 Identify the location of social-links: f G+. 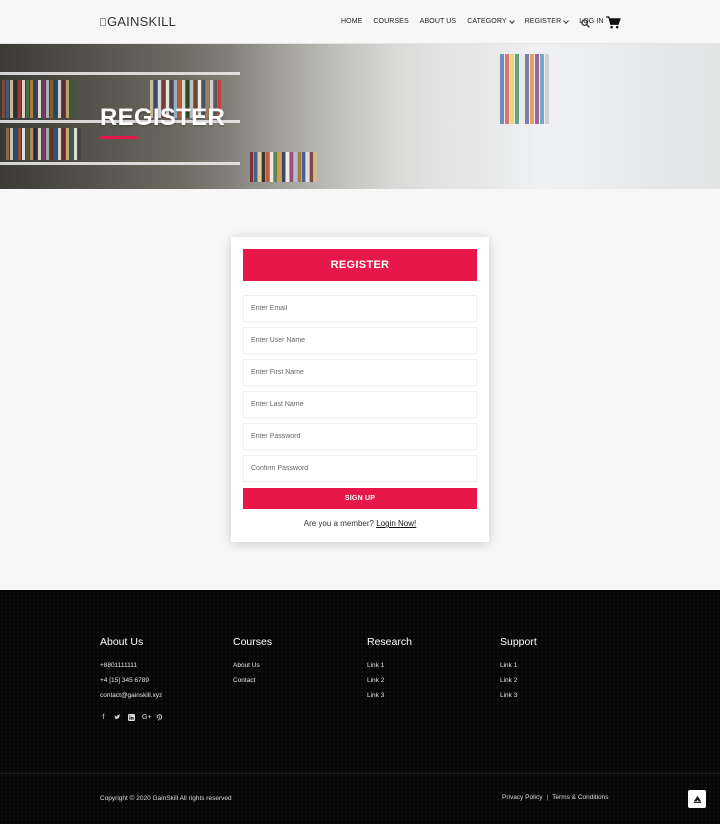
(131, 718).